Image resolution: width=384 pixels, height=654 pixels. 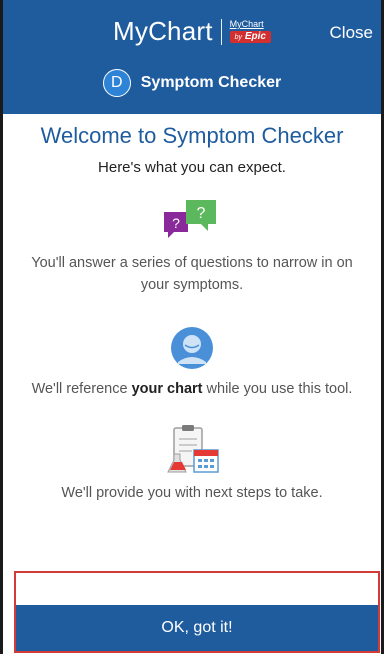 What do you see at coordinates (250, 31) in the screenshot?
I see `mychart-epic-logo: MyChart by Epic` at bounding box center [250, 31].